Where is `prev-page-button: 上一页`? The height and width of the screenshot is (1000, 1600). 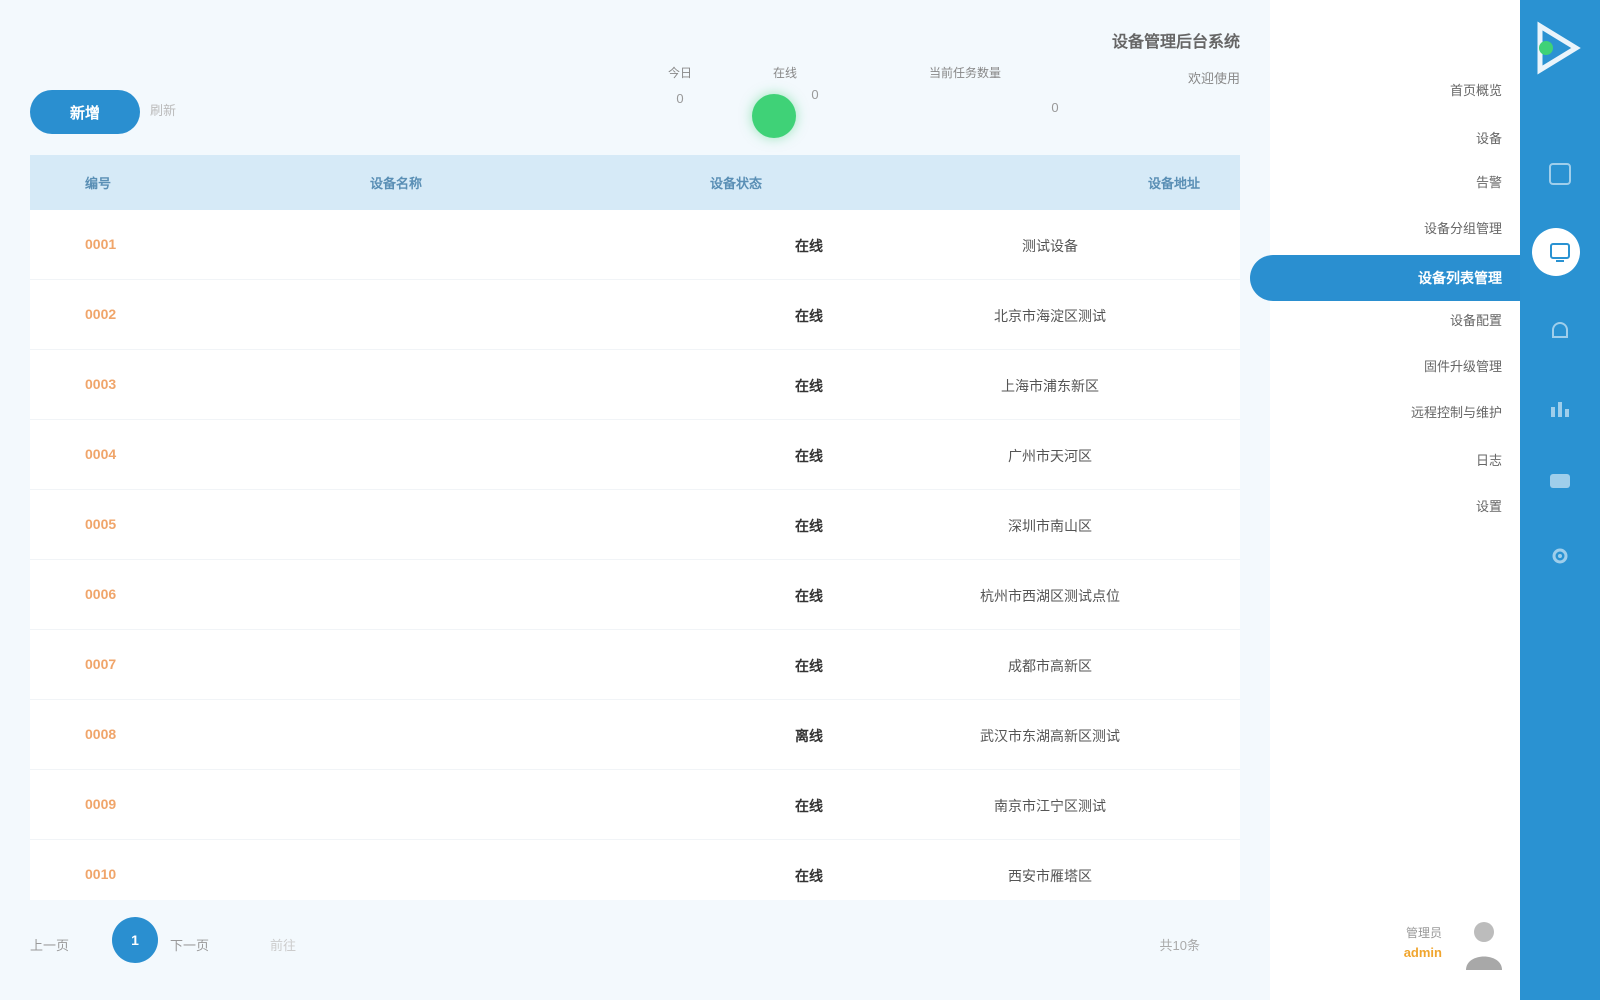 prev-page-button: 上一页 is located at coordinates (49, 944).